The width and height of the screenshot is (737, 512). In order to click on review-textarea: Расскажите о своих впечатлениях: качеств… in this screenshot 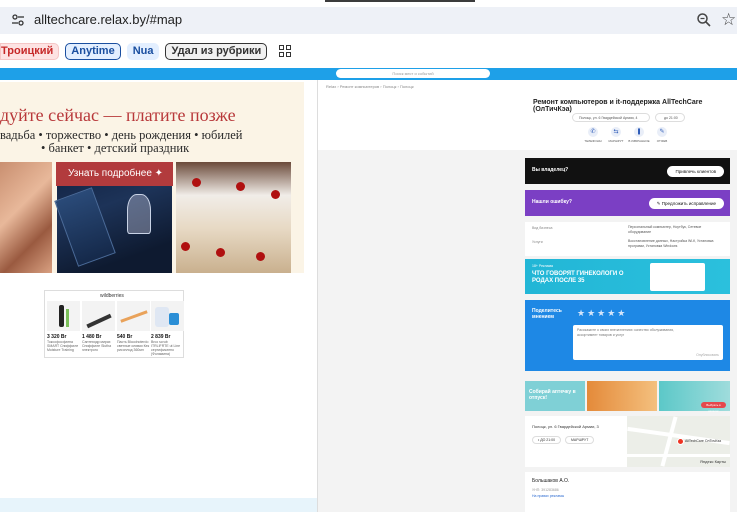, I will do `click(648, 342)`.